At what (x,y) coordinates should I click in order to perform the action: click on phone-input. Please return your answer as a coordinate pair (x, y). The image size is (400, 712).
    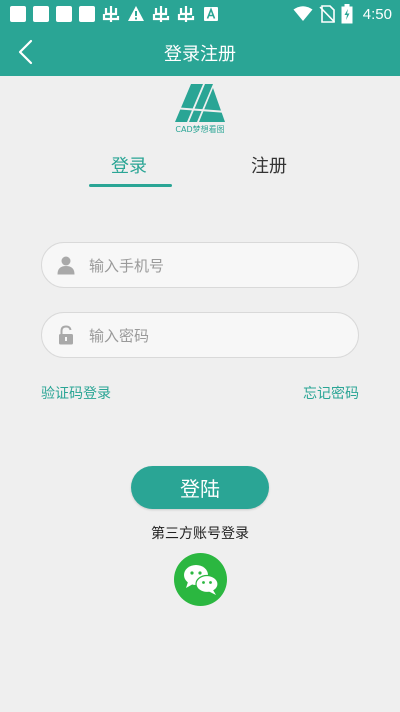
    Looking at the image, I should click on (214, 266).